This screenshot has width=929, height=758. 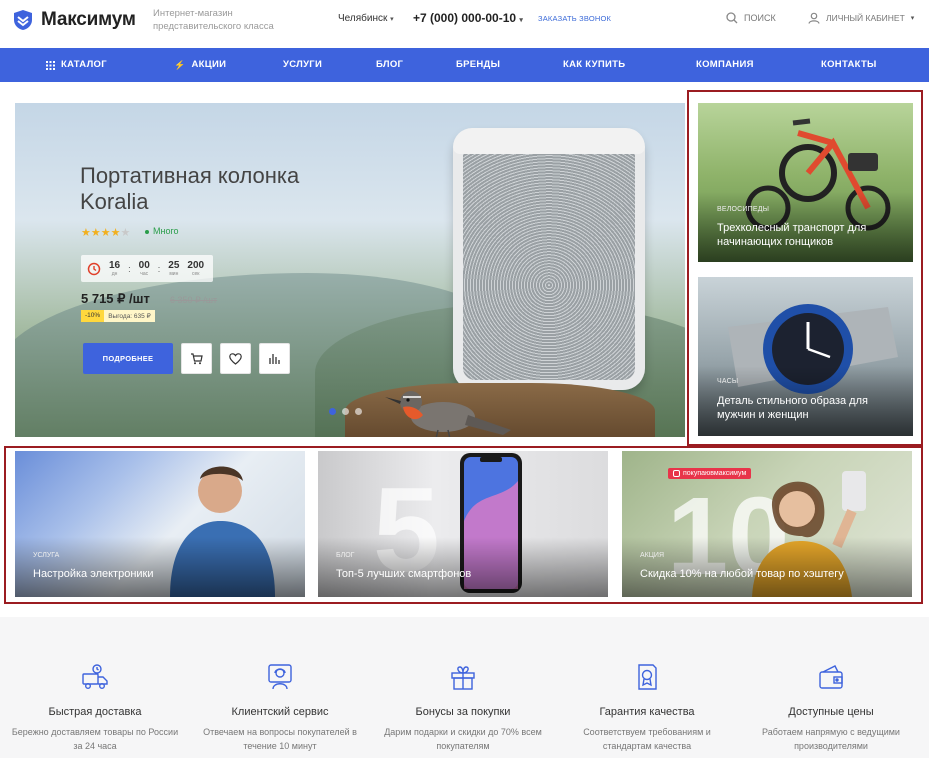 I want to click on wallet-icon, so click(x=831, y=677).